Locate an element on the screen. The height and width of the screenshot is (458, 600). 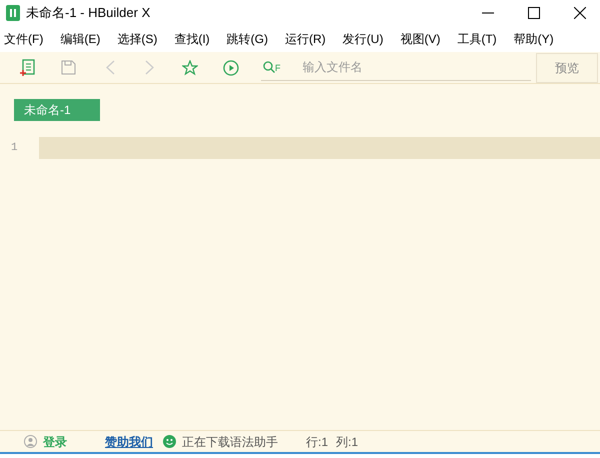
menu-item: 选择(S) is located at coordinates (137, 39).